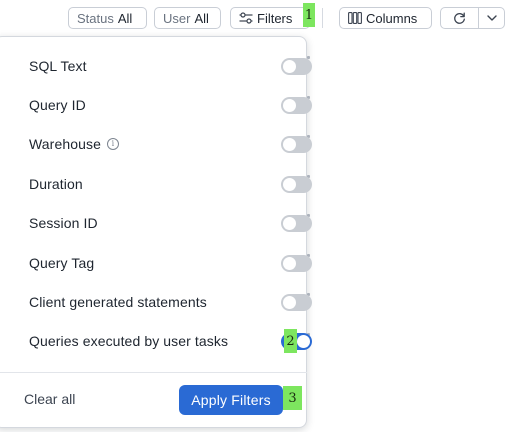  I want to click on refresh-button, so click(459, 18).